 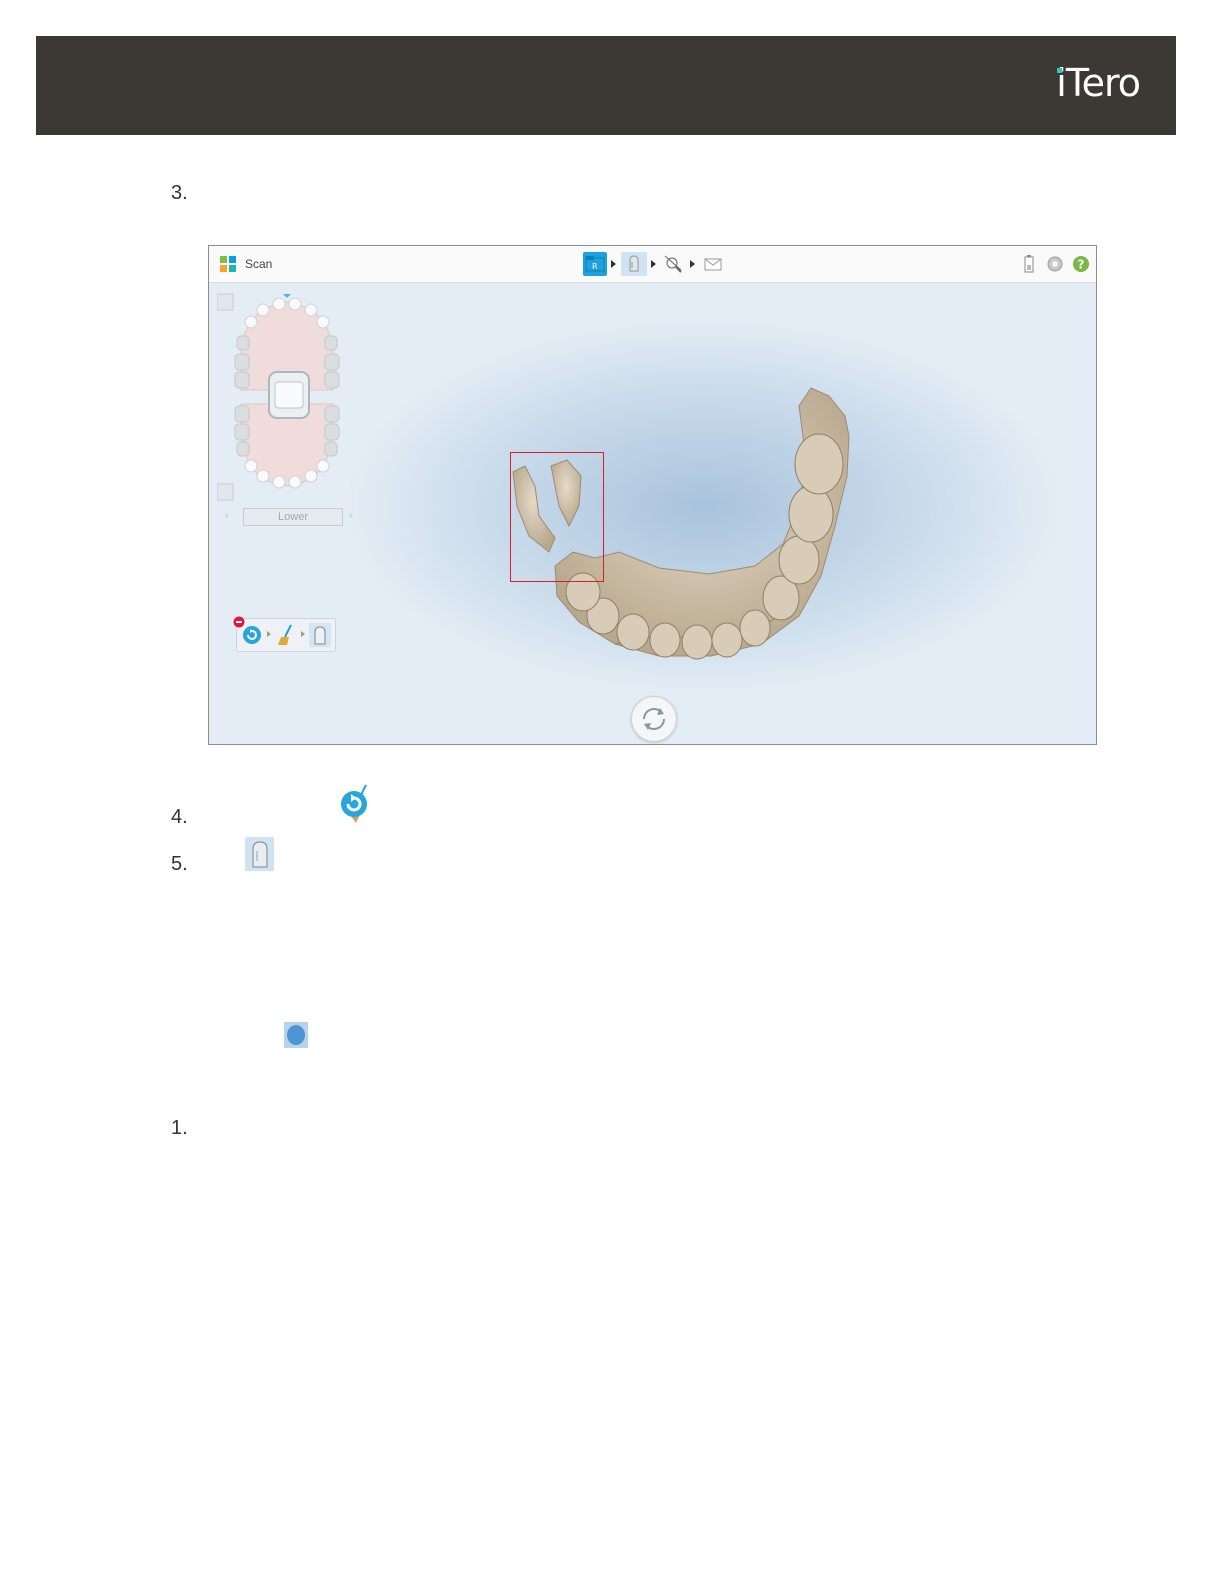 What do you see at coordinates (179, 193) in the screenshot?
I see `step-number-3: 3.` at bounding box center [179, 193].